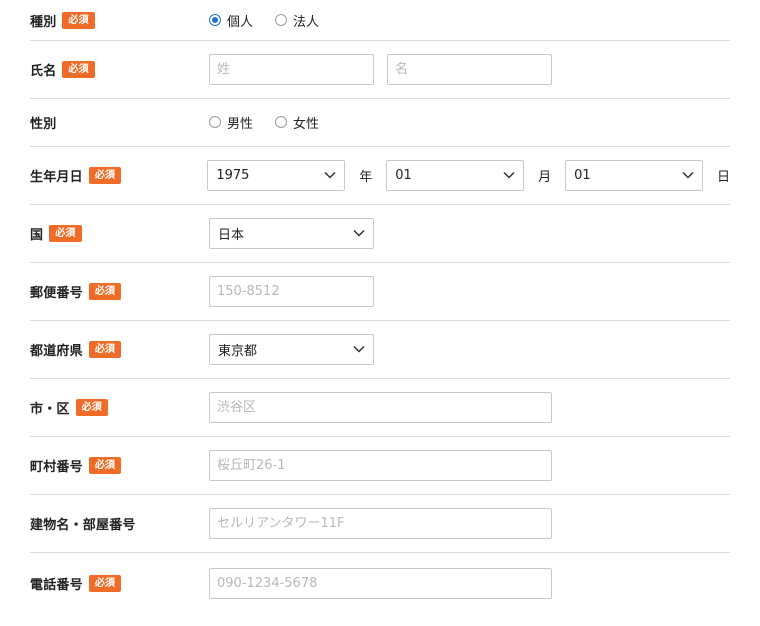 The height and width of the screenshot is (626, 760). I want to click on prefecture-value: 東京都, so click(238, 351).